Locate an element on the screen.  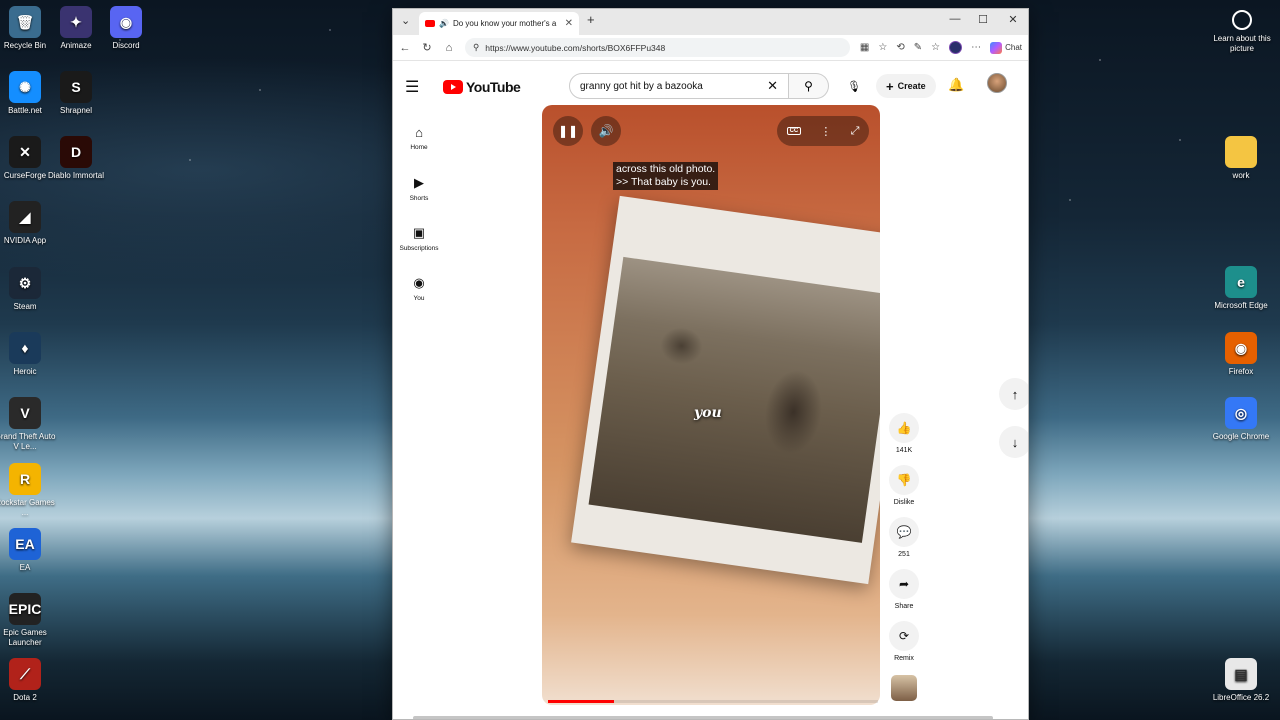
notifications-bell-icon: 🔔 is located at coordinates (956, 85).